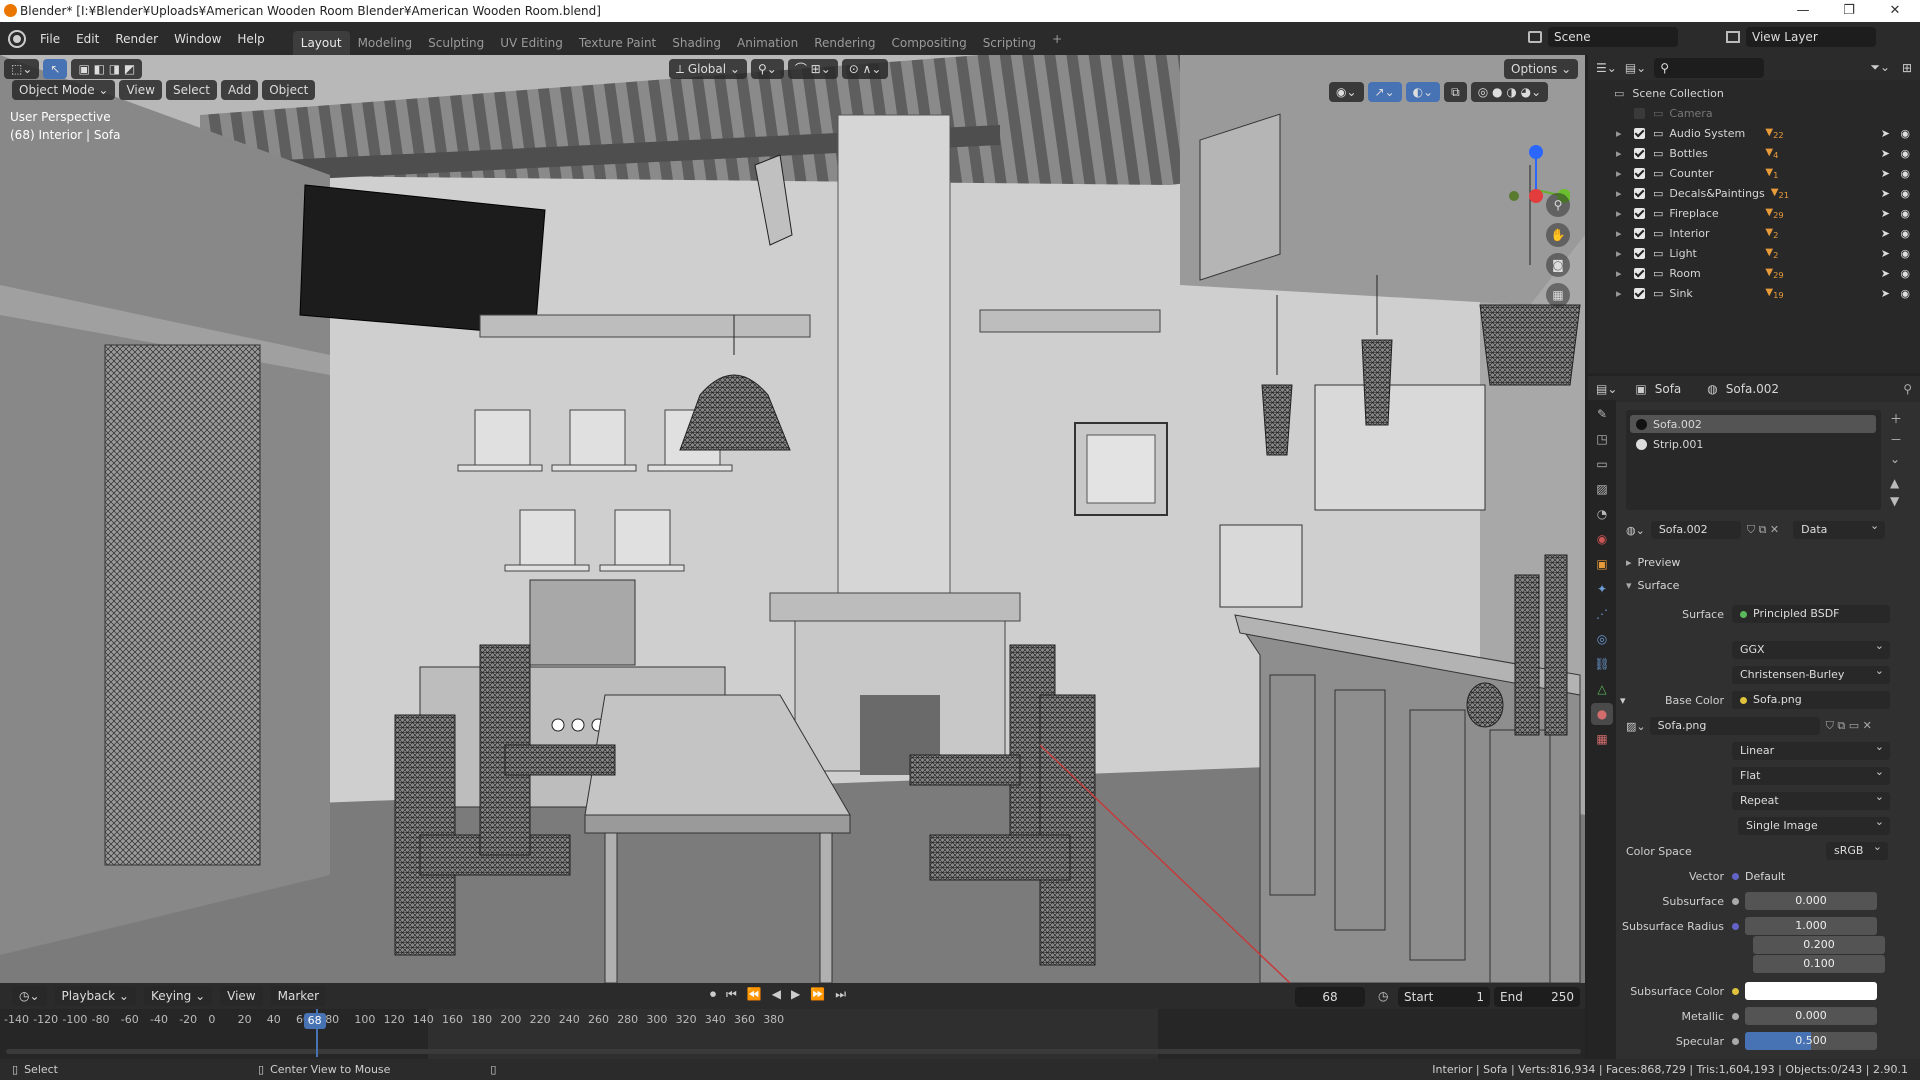 The height and width of the screenshot is (1080, 1920). Describe the element at coordinates (385, 43) in the screenshot. I see `workspace-tab-modeling: Modeling` at that location.